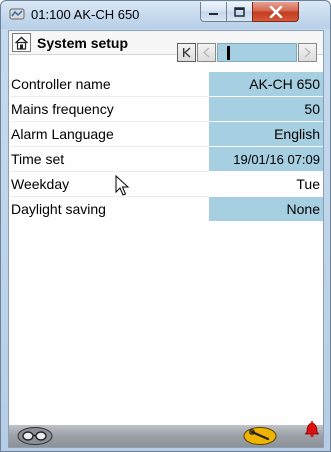 This screenshot has width=331, height=452. I want to click on setting-label: Mains frequency, so click(62, 109).